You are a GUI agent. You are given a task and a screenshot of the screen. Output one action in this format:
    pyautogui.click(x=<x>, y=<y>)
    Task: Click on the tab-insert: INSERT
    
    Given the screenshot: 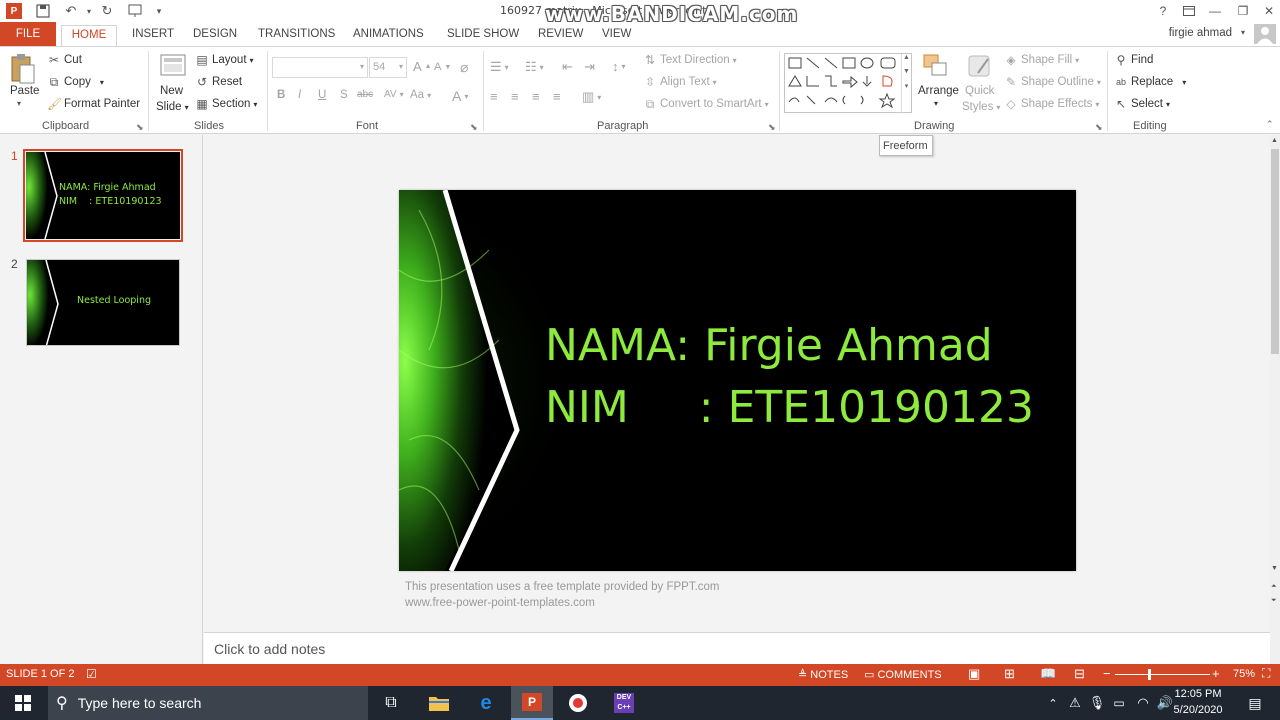 What is the action you would take?
    pyautogui.click(x=153, y=35)
    